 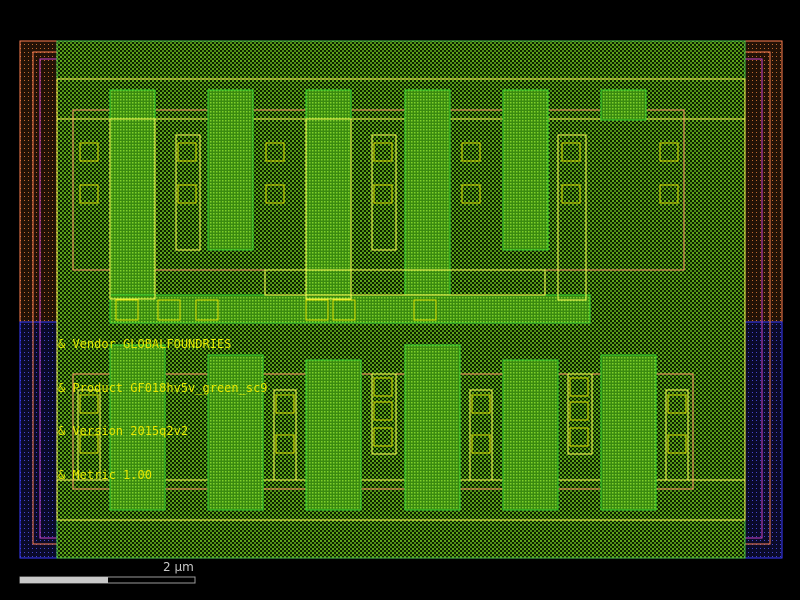 What do you see at coordinates (163, 388) in the screenshot?
I see `product-annotation: & Product GF018hv5v_green_sc9` at bounding box center [163, 388].